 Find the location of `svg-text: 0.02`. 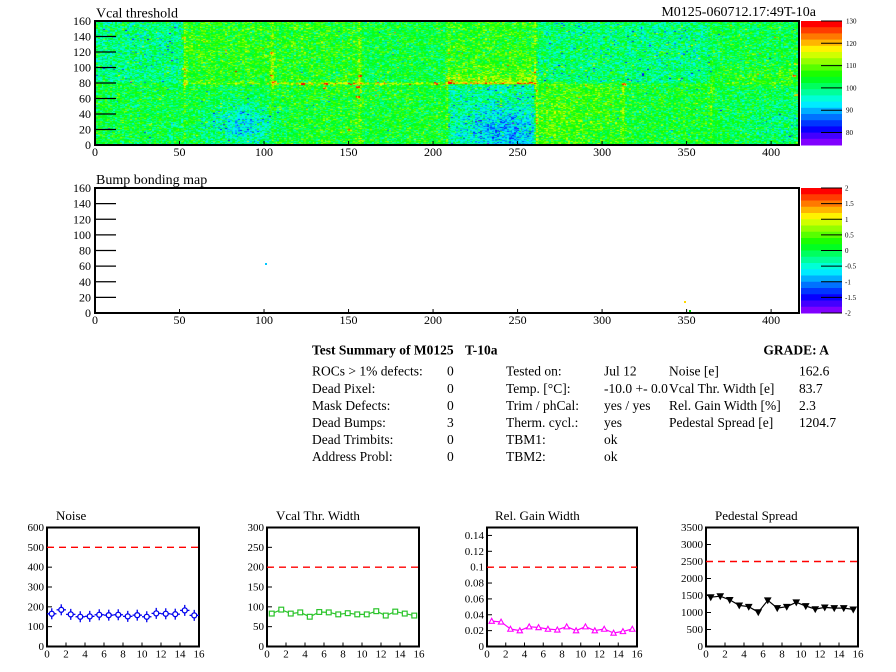

svg-text: 0.02 is located at coordinates (474, 631).